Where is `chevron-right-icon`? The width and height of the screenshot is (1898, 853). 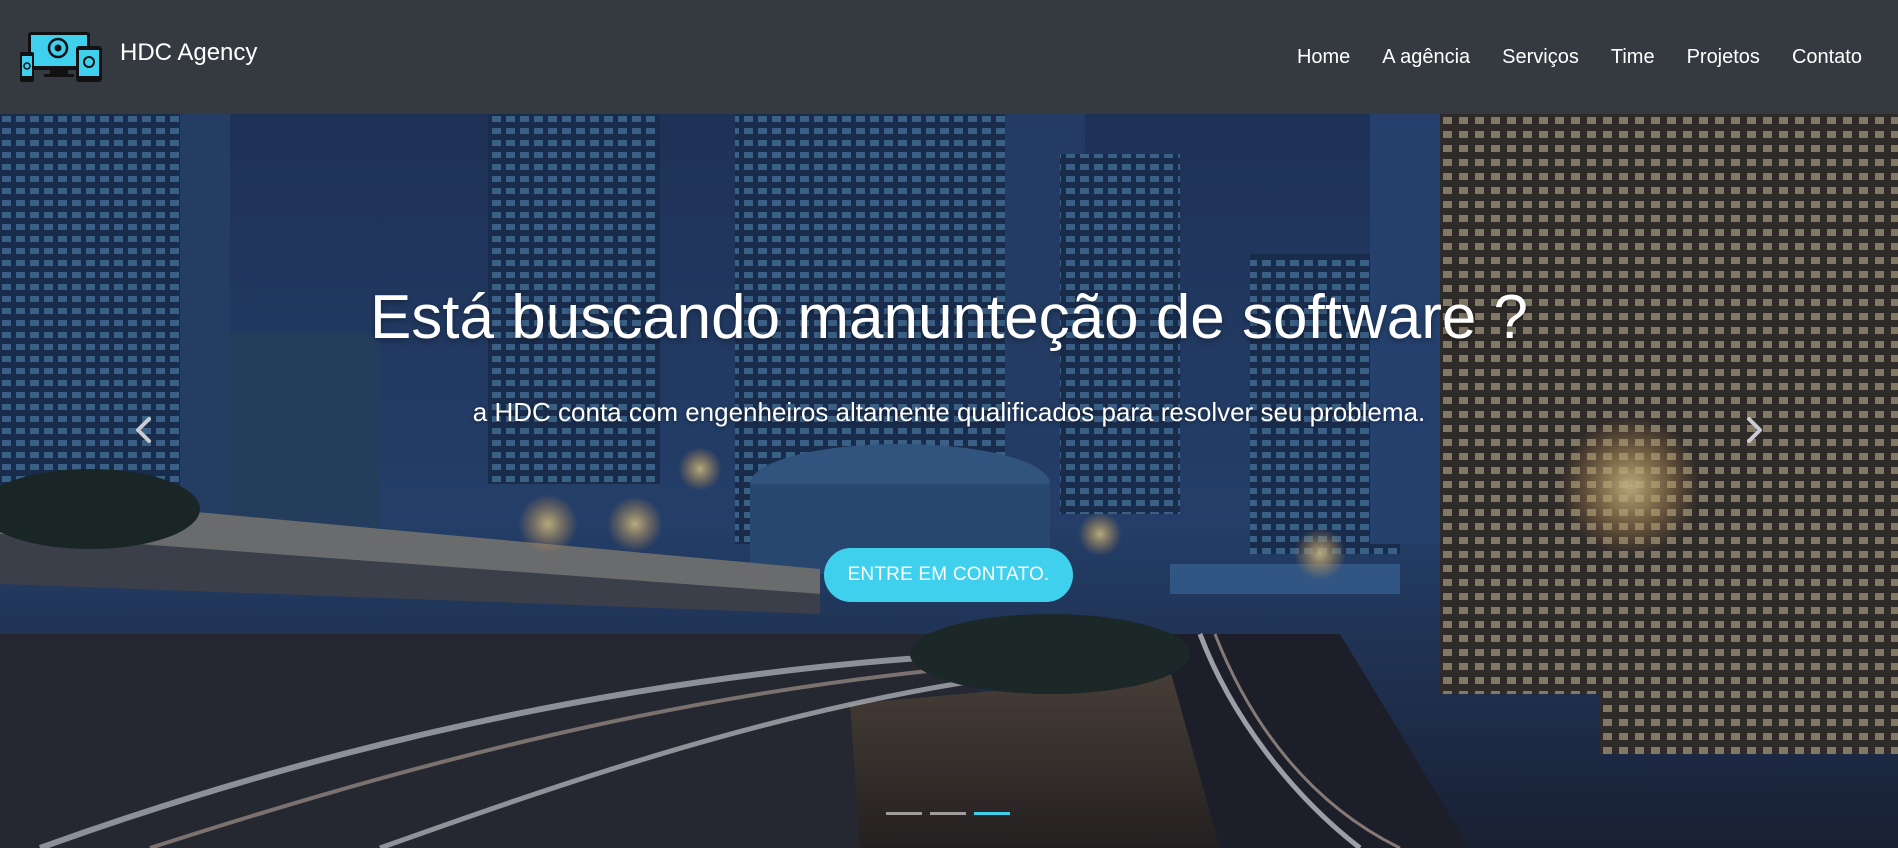 chevron-right-icon is located at coordinates (1754, 430).